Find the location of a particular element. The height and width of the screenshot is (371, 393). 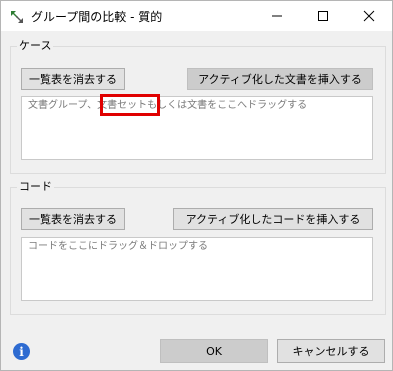

ok-button: OK is located at coordinates (214, 351).